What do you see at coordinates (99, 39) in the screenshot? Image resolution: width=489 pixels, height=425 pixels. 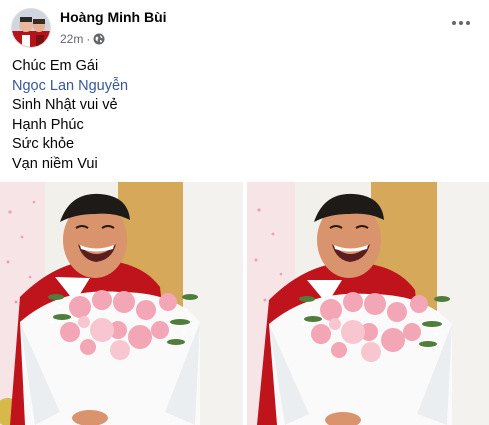 I see `globe-icon` at bounding box center [99, 39].